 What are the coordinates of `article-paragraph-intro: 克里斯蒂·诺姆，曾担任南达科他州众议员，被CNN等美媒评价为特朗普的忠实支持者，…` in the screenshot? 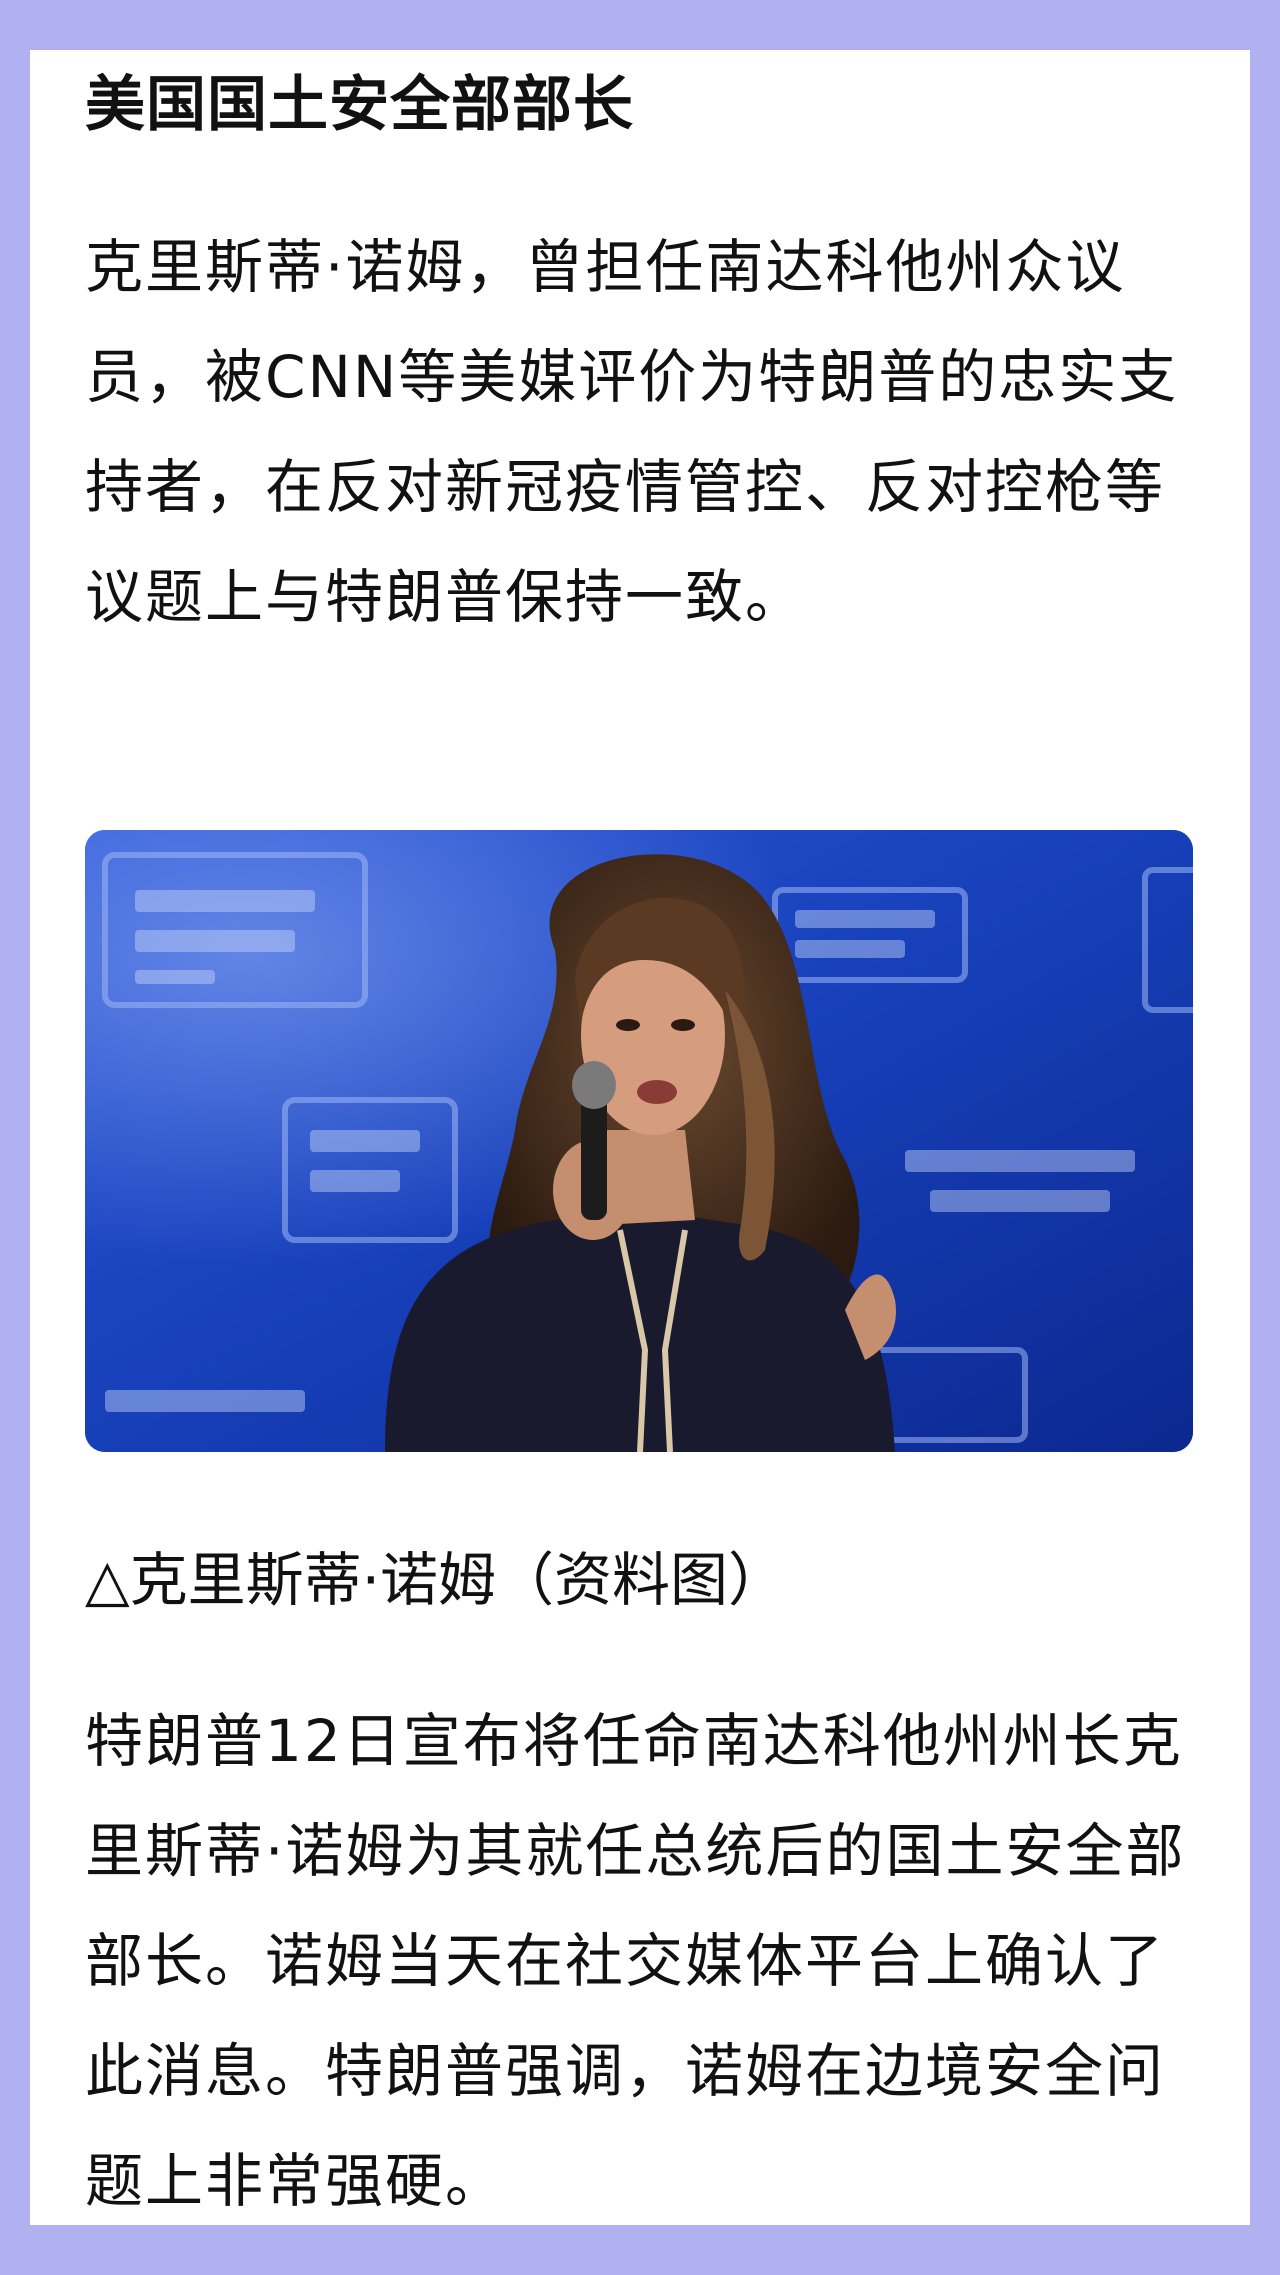 It's located at (632, 432).